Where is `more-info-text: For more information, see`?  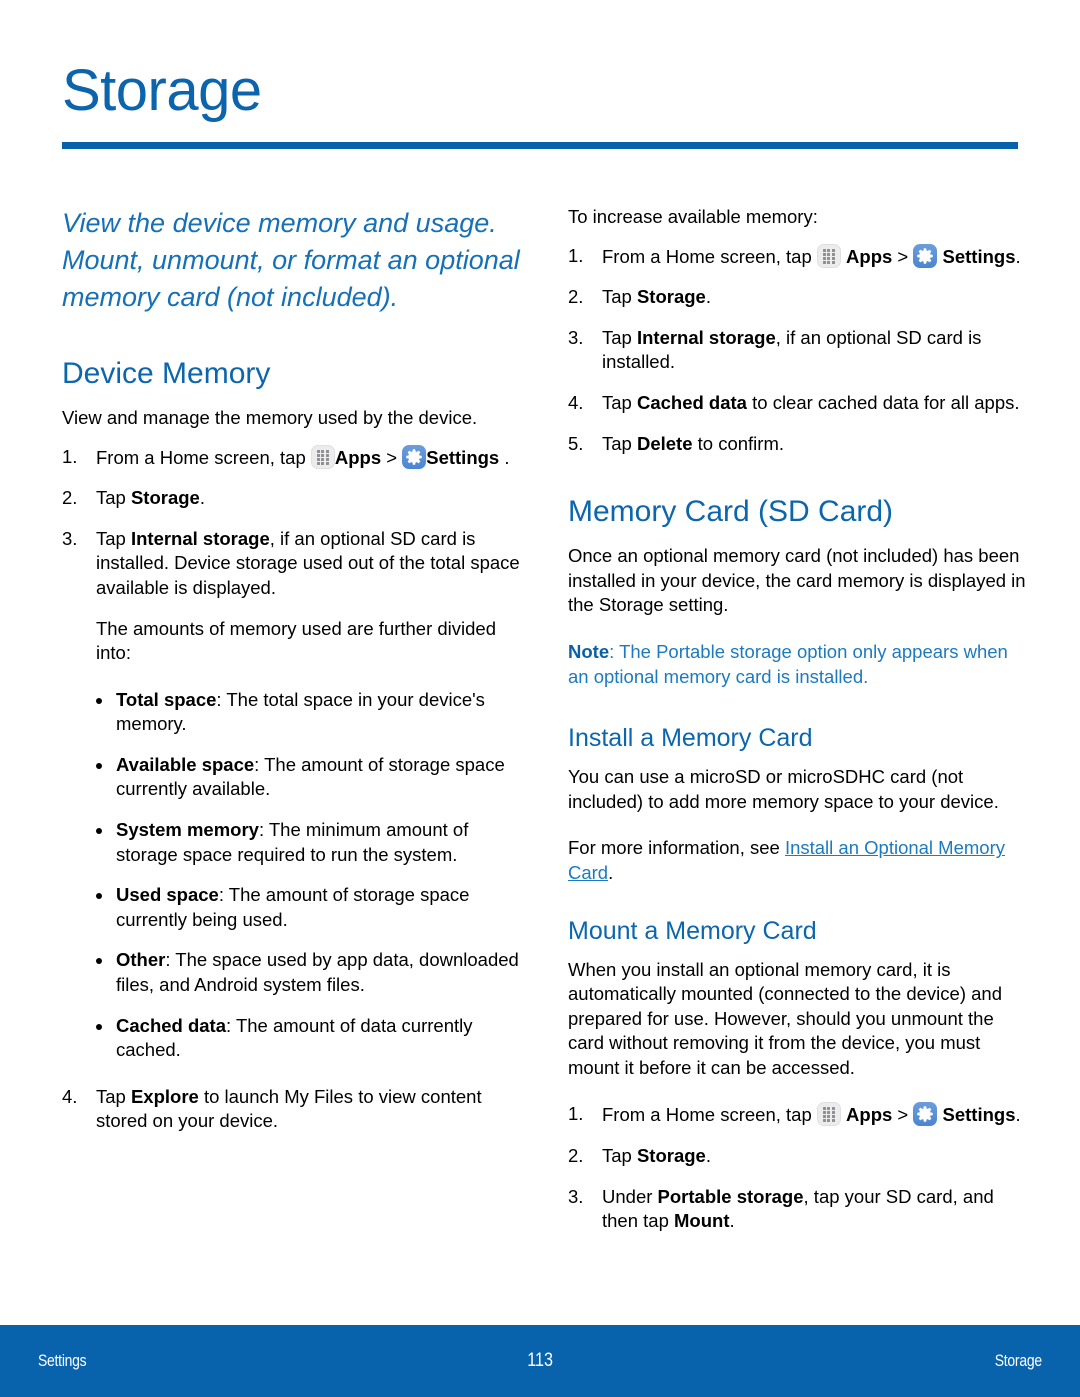 more-info-text: For more information, see is located at coordinates (676, 848).